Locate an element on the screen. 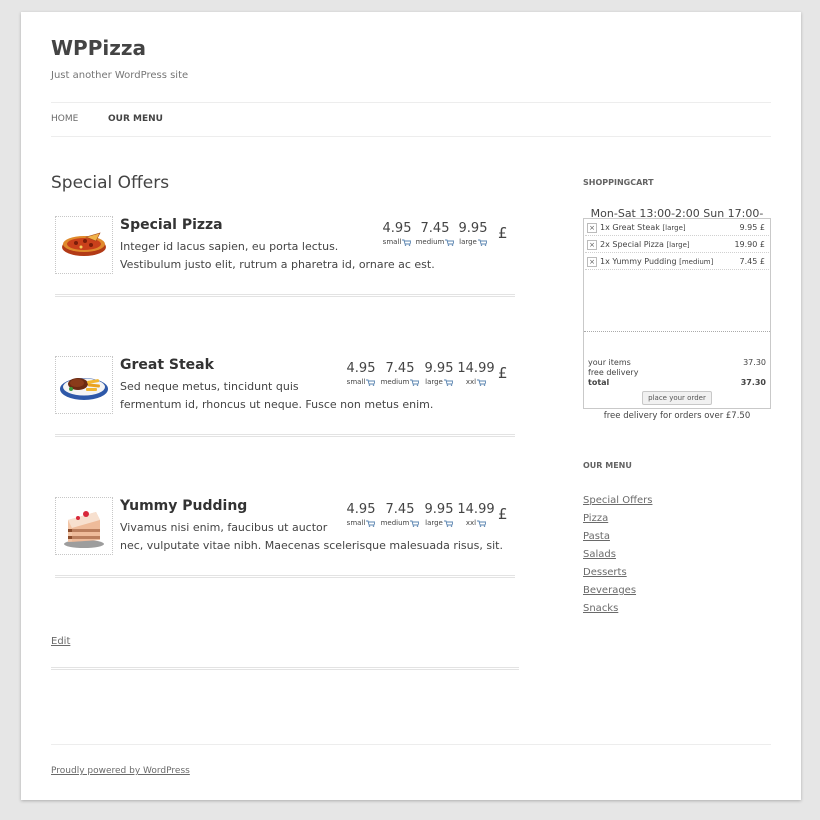 This screenshot has height=820, width=820. menu-link-special-offers: Special Offers is located at coordinates (617, 500).